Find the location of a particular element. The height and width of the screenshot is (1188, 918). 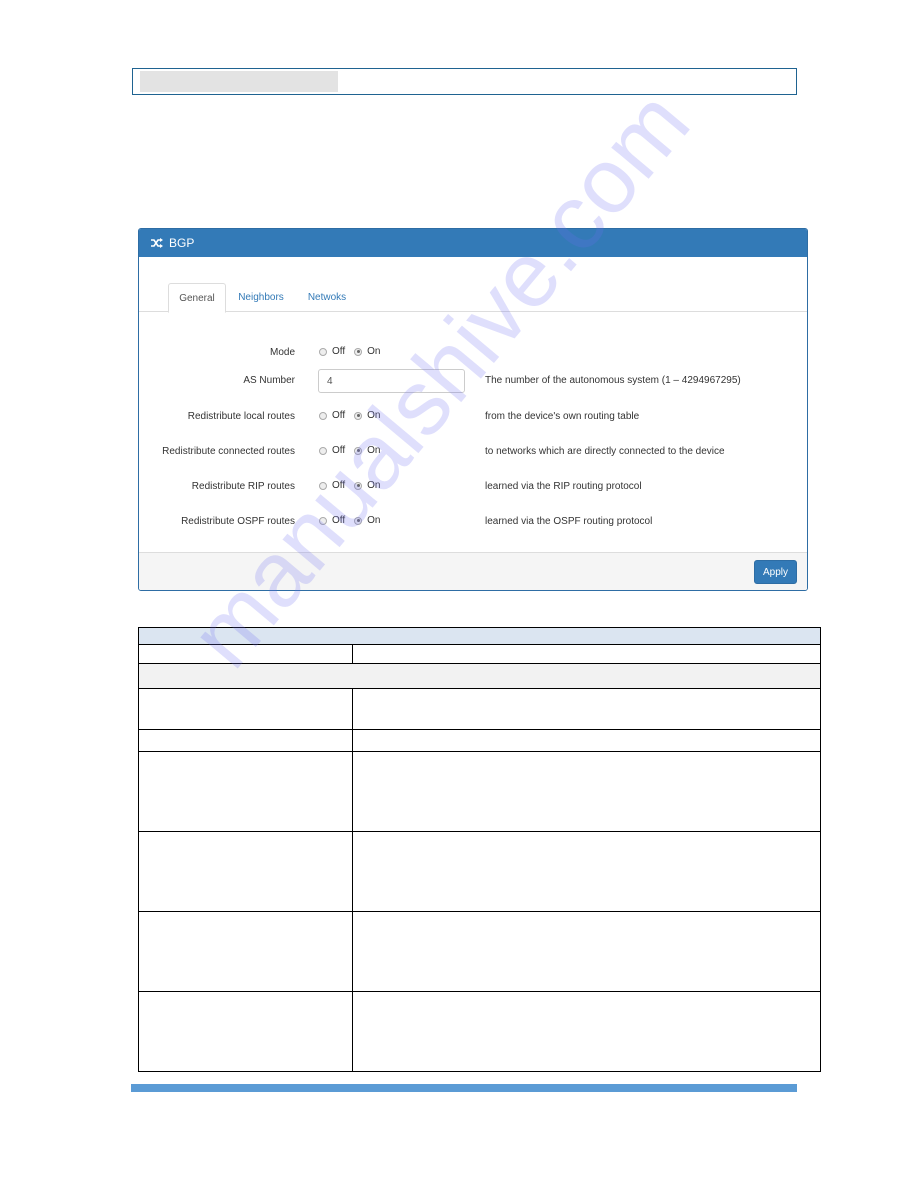

mode-off-radio: Off is located at coordinates (332, 351).